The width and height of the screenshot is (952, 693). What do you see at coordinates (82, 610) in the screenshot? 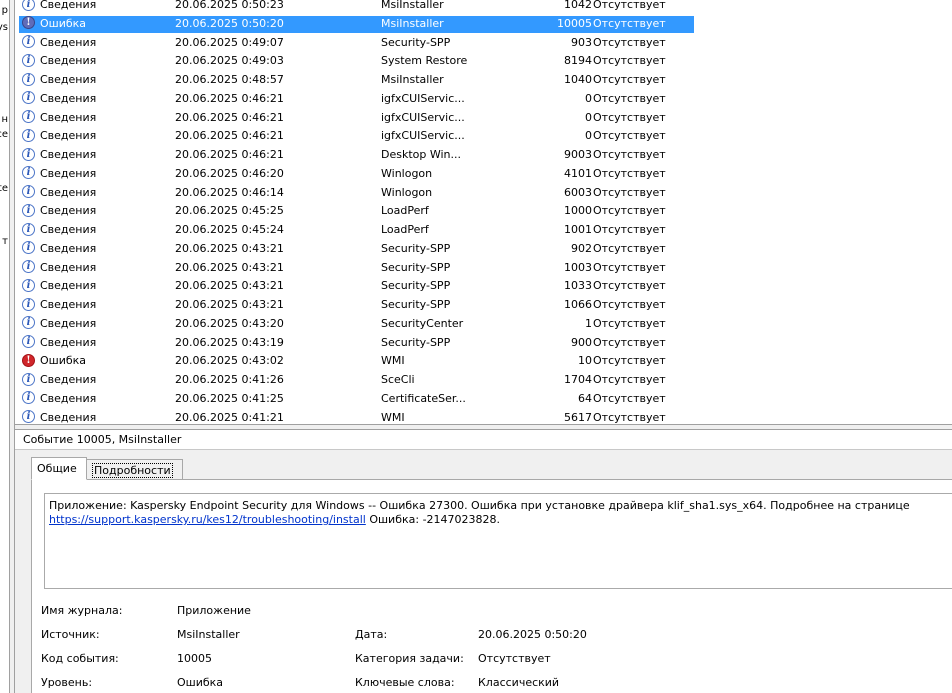
I see `log-name-label: Имя журнала:` at bounding box center [82, 610].